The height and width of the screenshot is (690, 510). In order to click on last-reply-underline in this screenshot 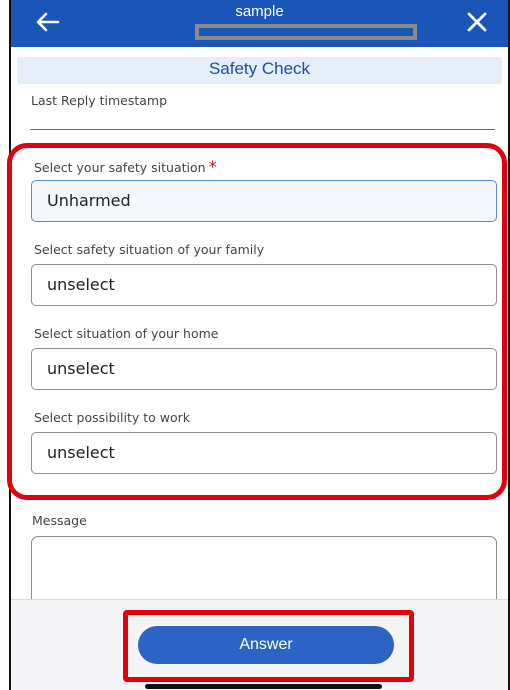, I will do `click(262, 129)`.